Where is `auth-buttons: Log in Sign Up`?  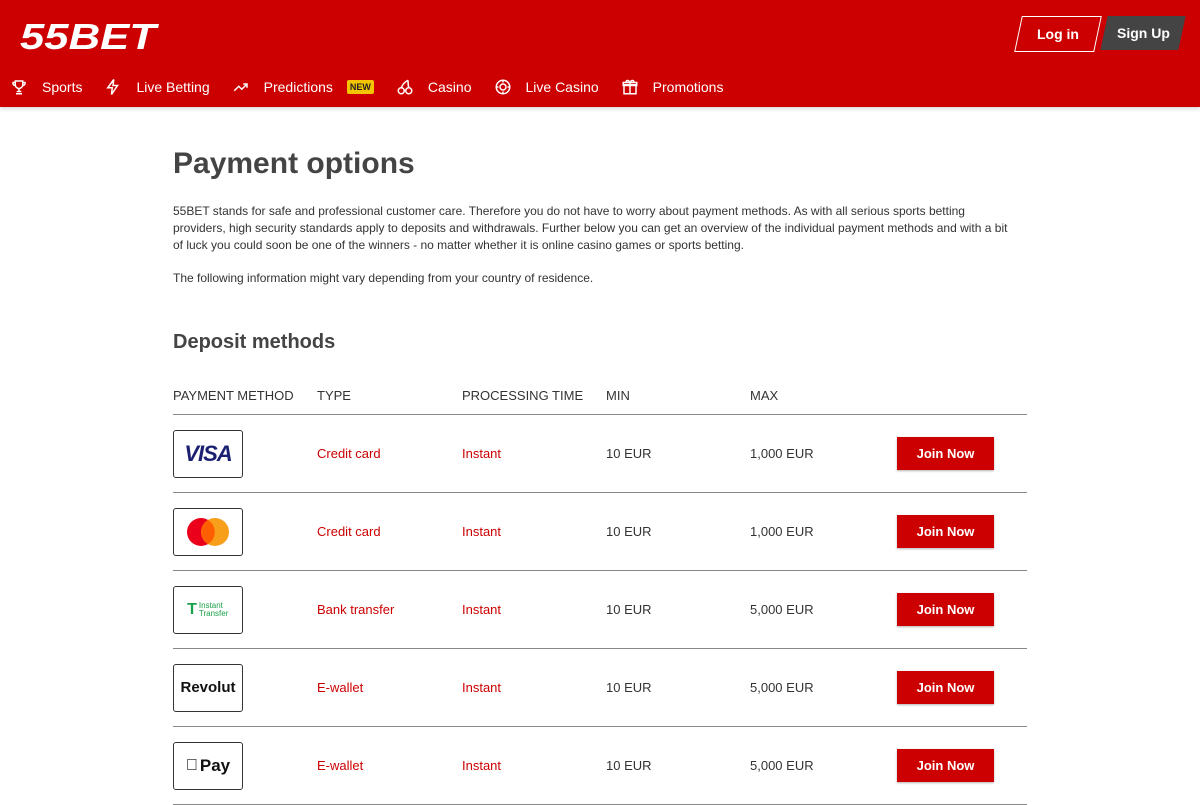
auth-buttons: Log in Sign Up is located at coordinates (1100, 34).